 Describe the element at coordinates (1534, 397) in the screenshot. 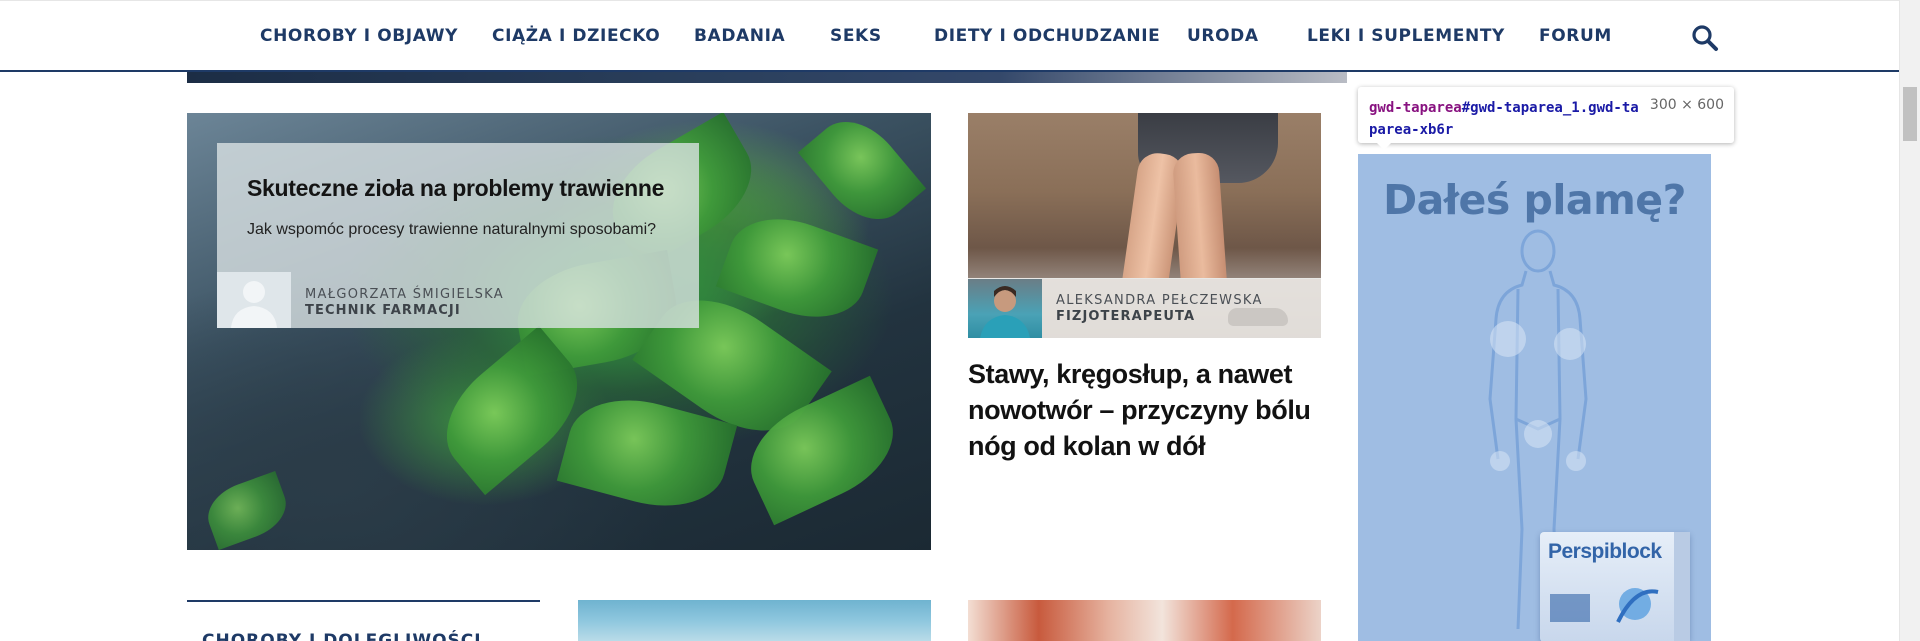

I see `advertisement-banner: Dałeś plamę? Perspiblock` at that location.